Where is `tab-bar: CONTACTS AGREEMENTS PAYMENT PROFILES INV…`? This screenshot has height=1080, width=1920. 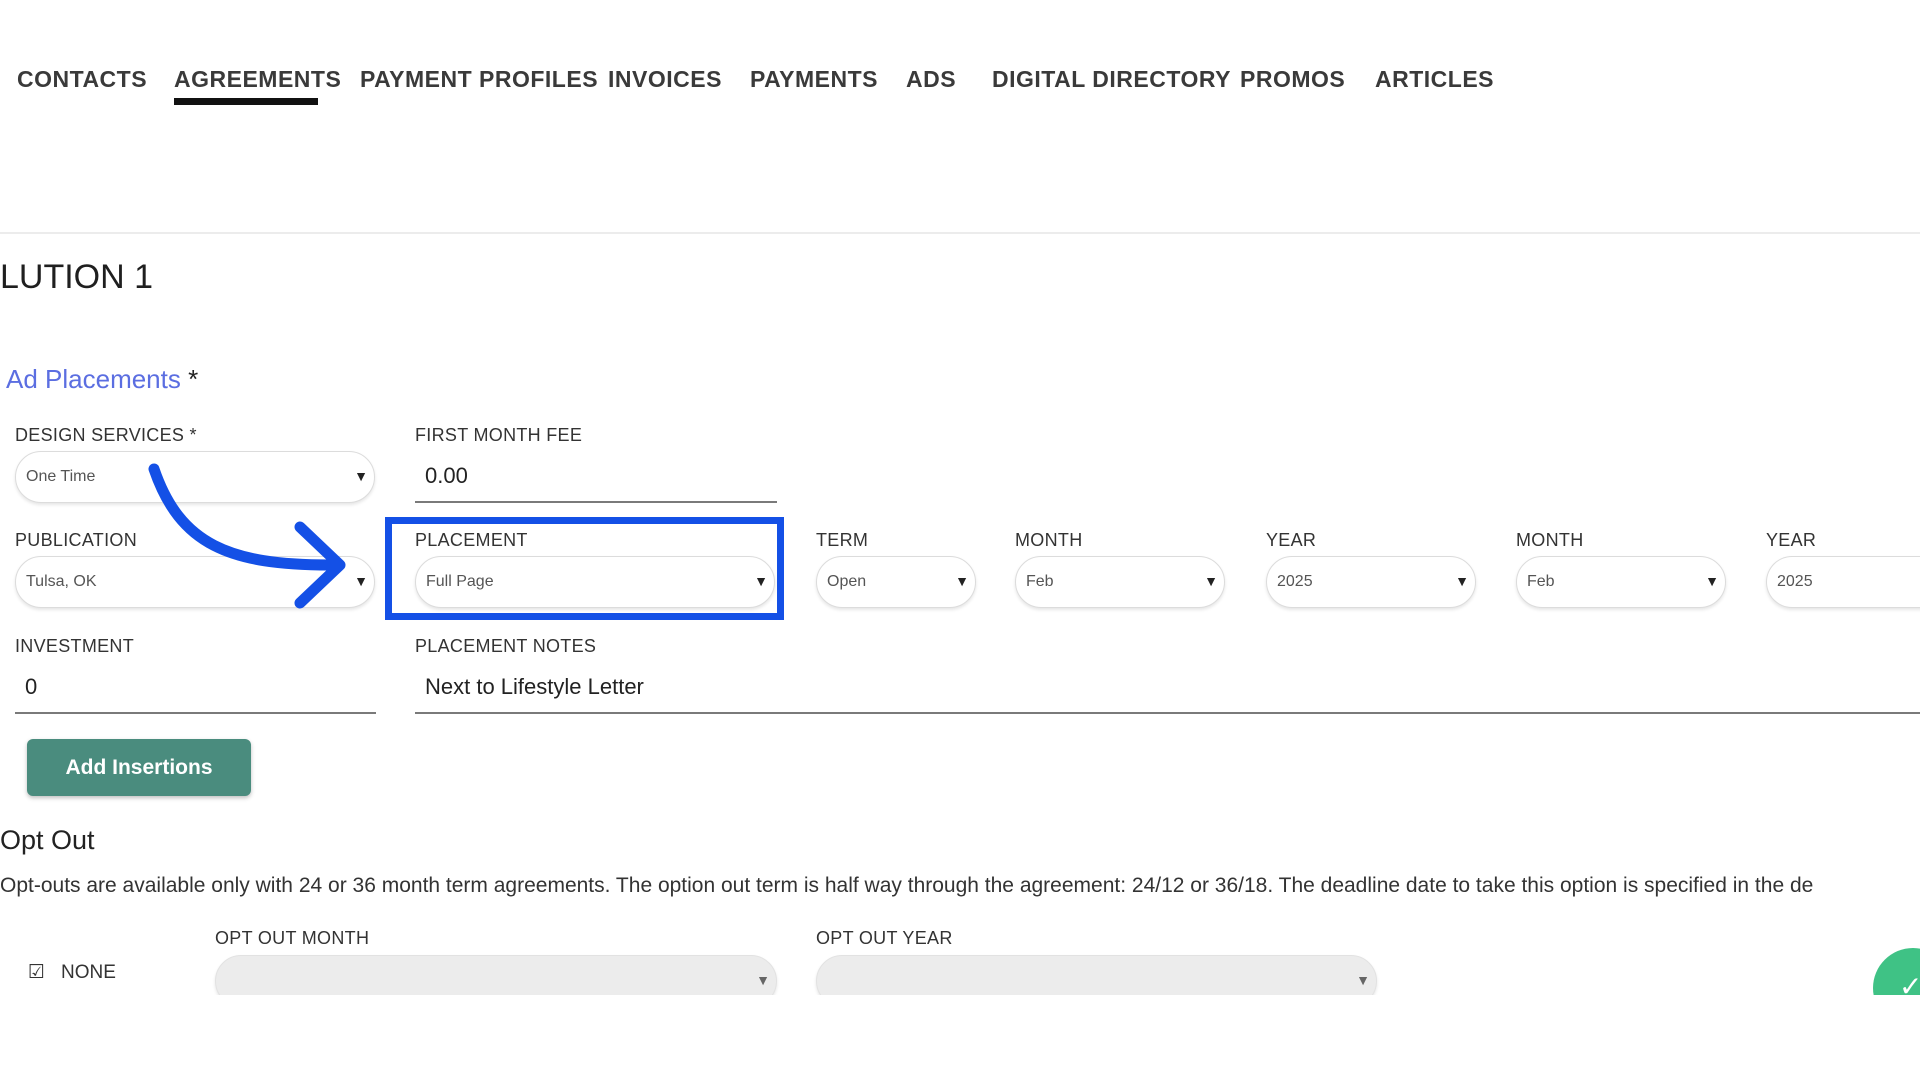
tab-bar: CONTACTS AGREEMENTS PAYMENT PROFILES INV… is located at coordinates (960, 55).